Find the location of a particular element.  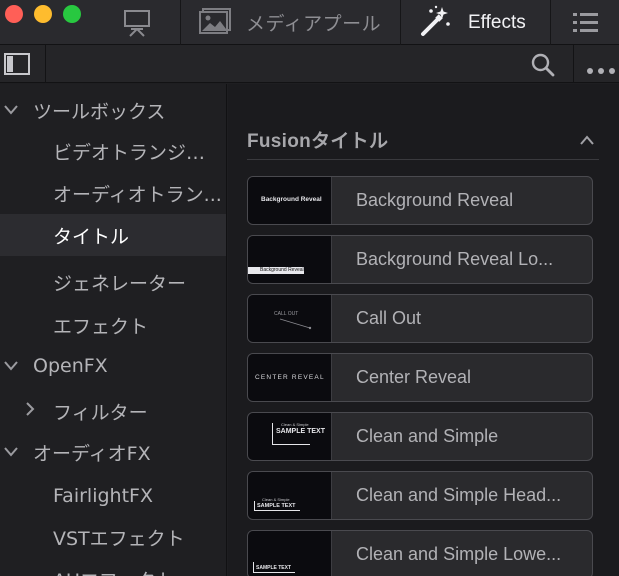

sidebar-item-vst-effects: VSTエフェクト is located at coordinates (113, 537).